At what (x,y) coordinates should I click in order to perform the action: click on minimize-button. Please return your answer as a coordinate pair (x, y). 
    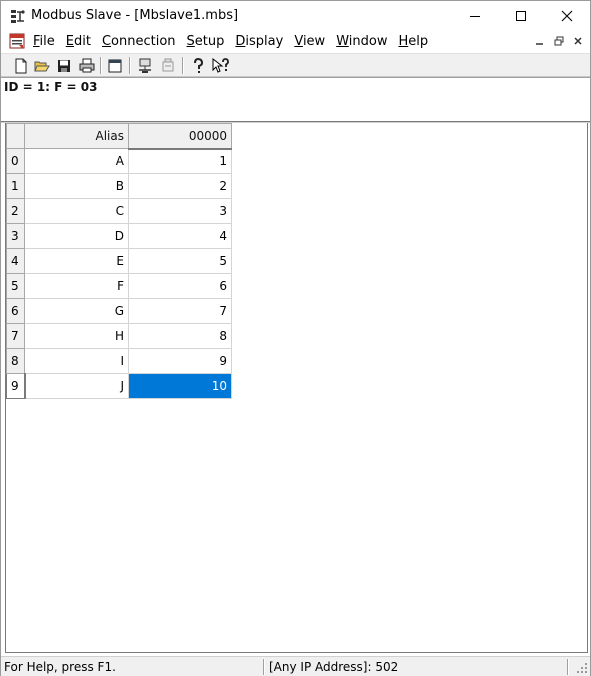
    Looking at the image, I should click on (475, 16).